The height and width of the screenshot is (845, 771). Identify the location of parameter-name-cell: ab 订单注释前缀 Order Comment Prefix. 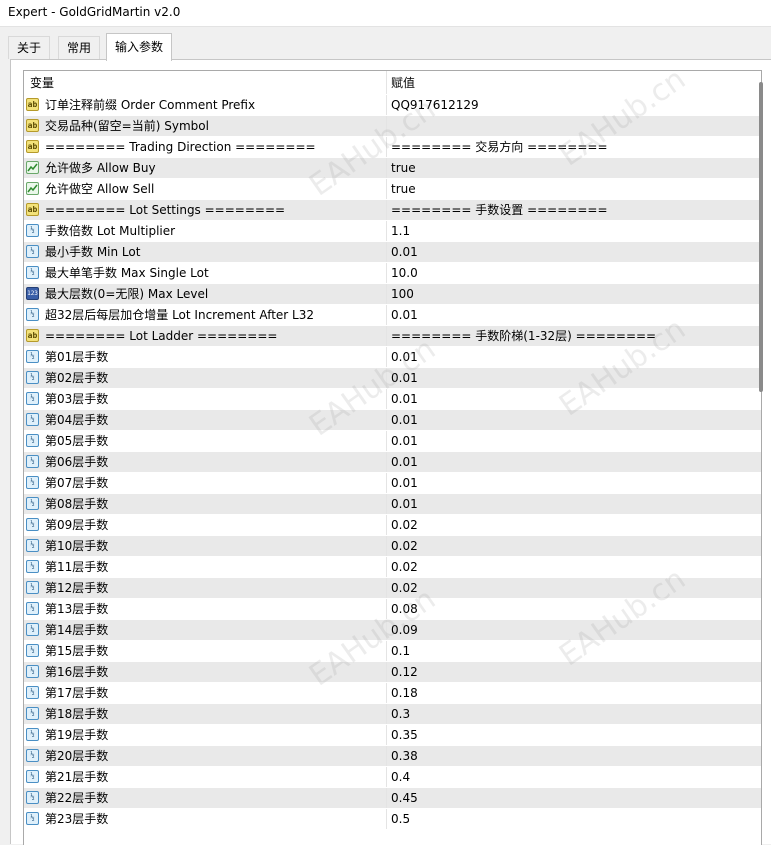
(205, 105).